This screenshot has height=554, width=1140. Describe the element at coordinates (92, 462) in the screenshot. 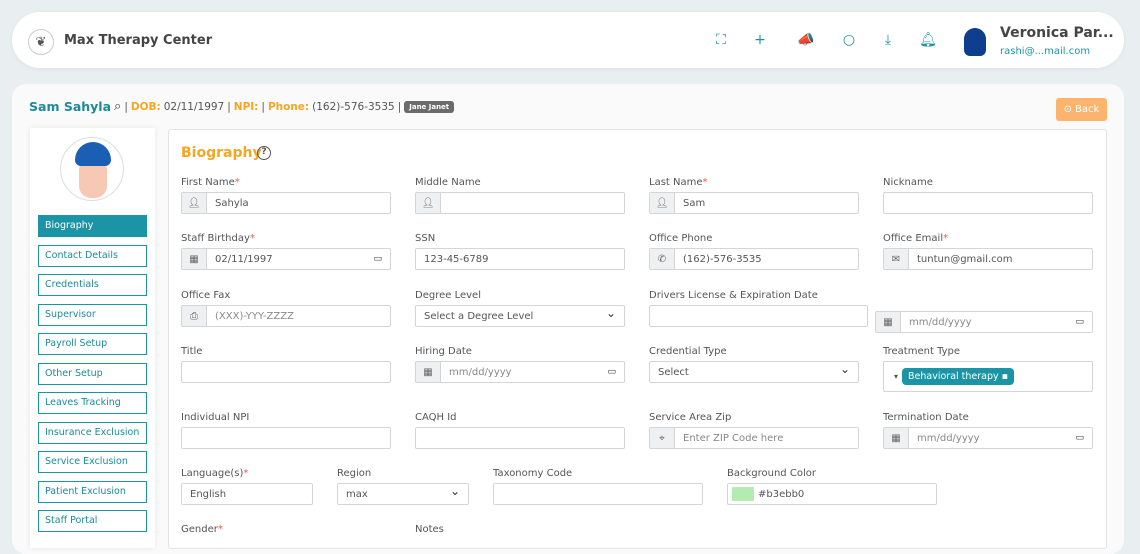

I see `sidebar-item-service-exclusion: Service Exclusion` at that location.